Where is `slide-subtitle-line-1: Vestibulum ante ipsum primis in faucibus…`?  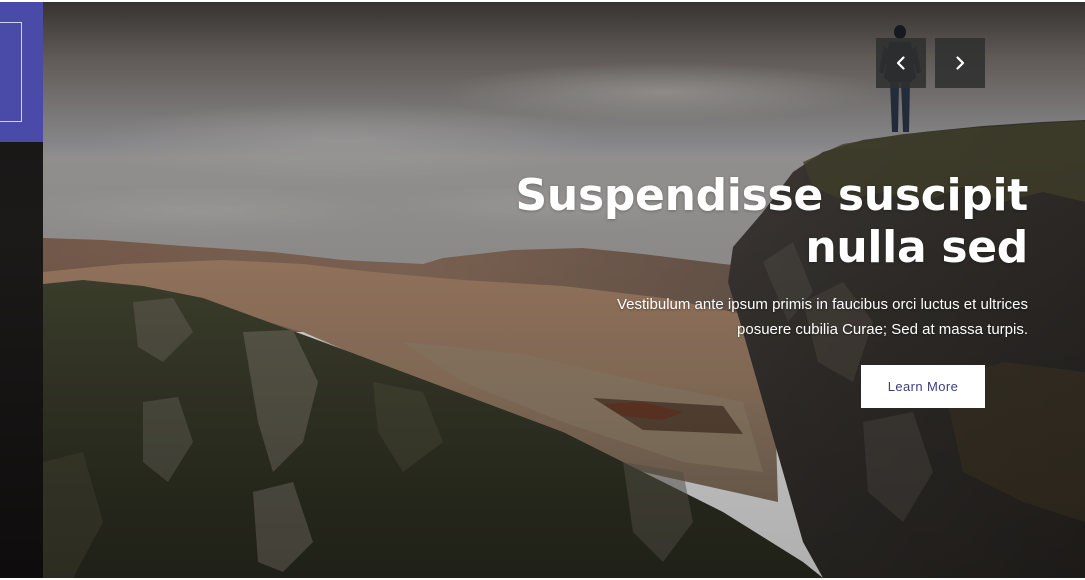
slide-subtitle-line-1: Vestibulum ante ipsum primis in faucibus… is located at coordinates (822, 304).